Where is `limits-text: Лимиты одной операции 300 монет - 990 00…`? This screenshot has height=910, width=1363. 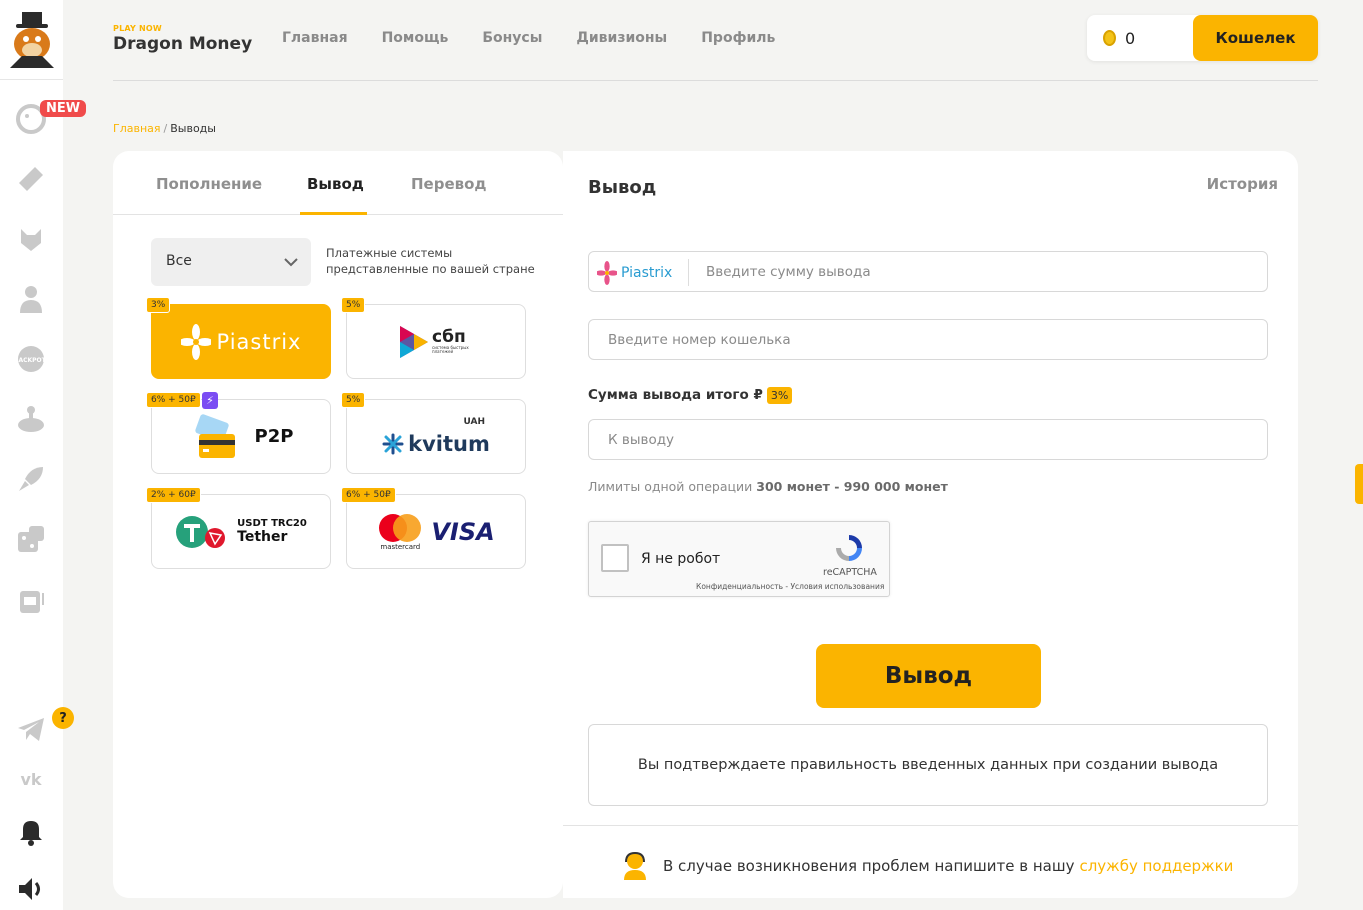 limits-text: Лимиты одной операции 300 монет - 990 00… is located at coordinates (768, 486).